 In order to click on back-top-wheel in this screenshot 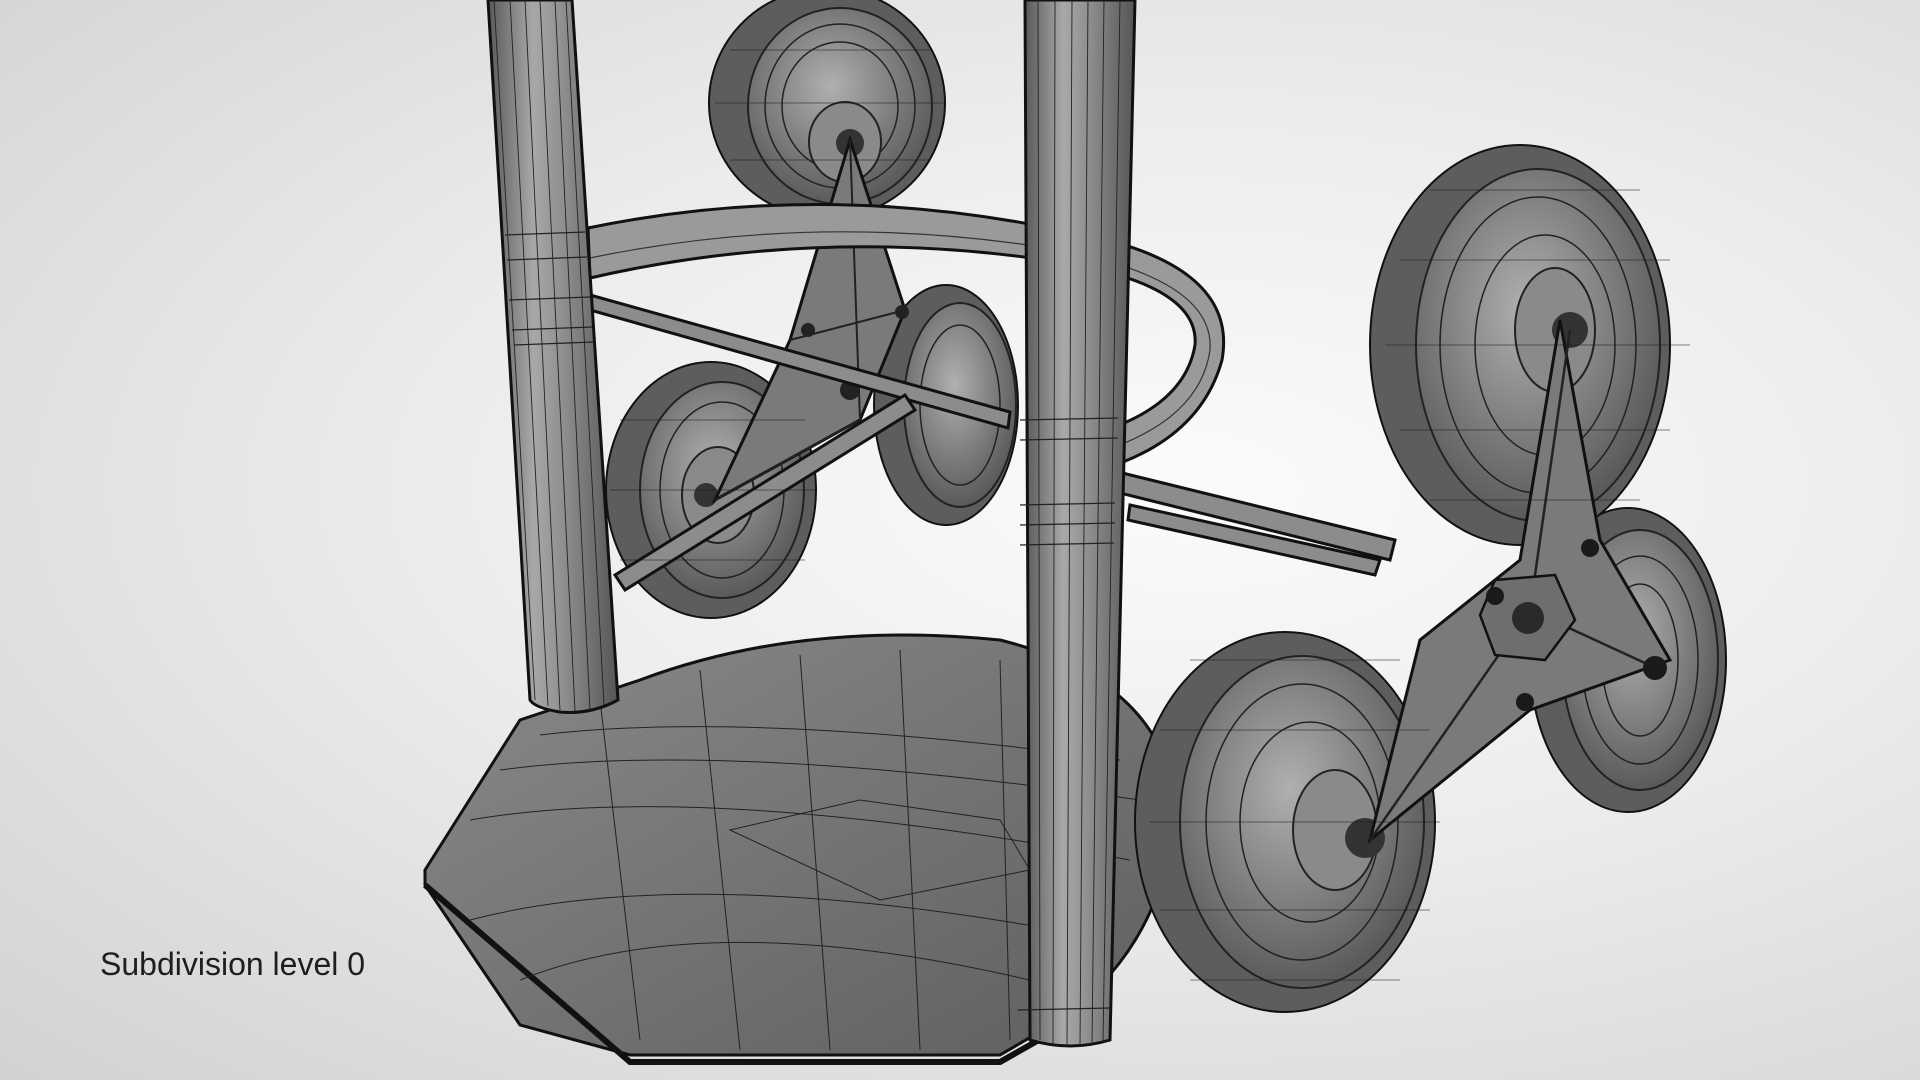, I will do `click(827, 109)`.